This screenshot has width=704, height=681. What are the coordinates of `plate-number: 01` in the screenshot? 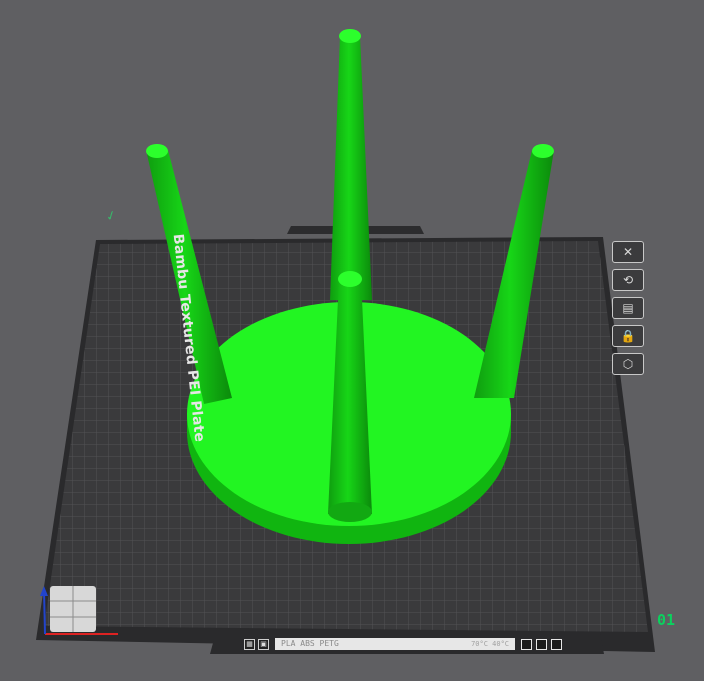 It's located at (666, 620).